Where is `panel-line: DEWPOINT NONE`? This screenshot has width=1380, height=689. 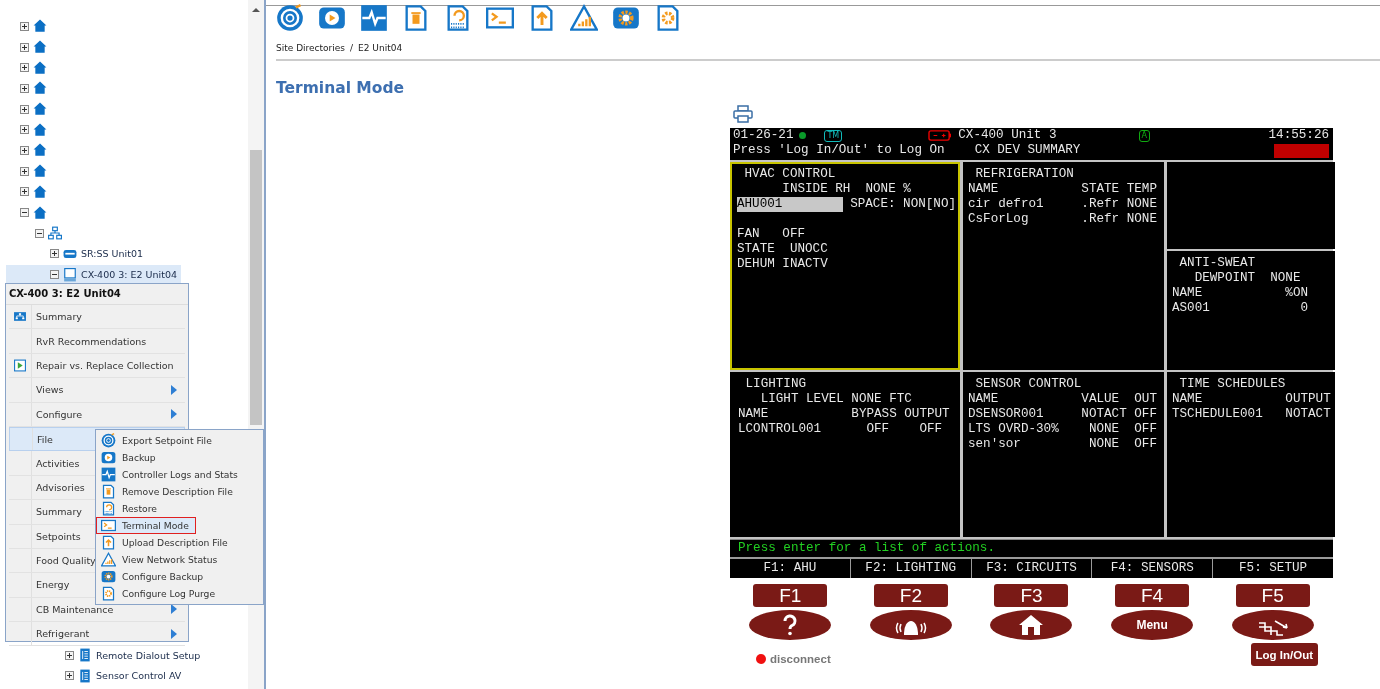 panel-line: DEWPOINT NONE is located at coordinates (1247, 278).